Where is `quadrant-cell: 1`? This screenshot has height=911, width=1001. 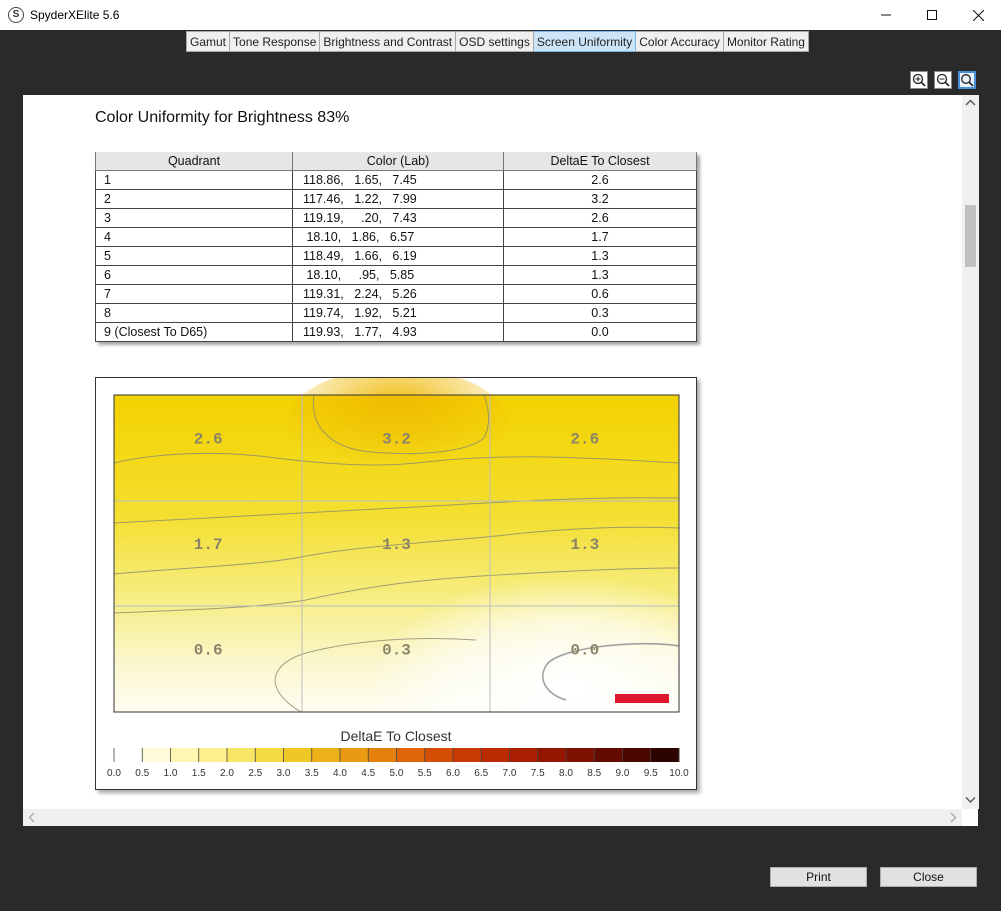 quadrant-cell: 1 is located at coordinates (194, 180).